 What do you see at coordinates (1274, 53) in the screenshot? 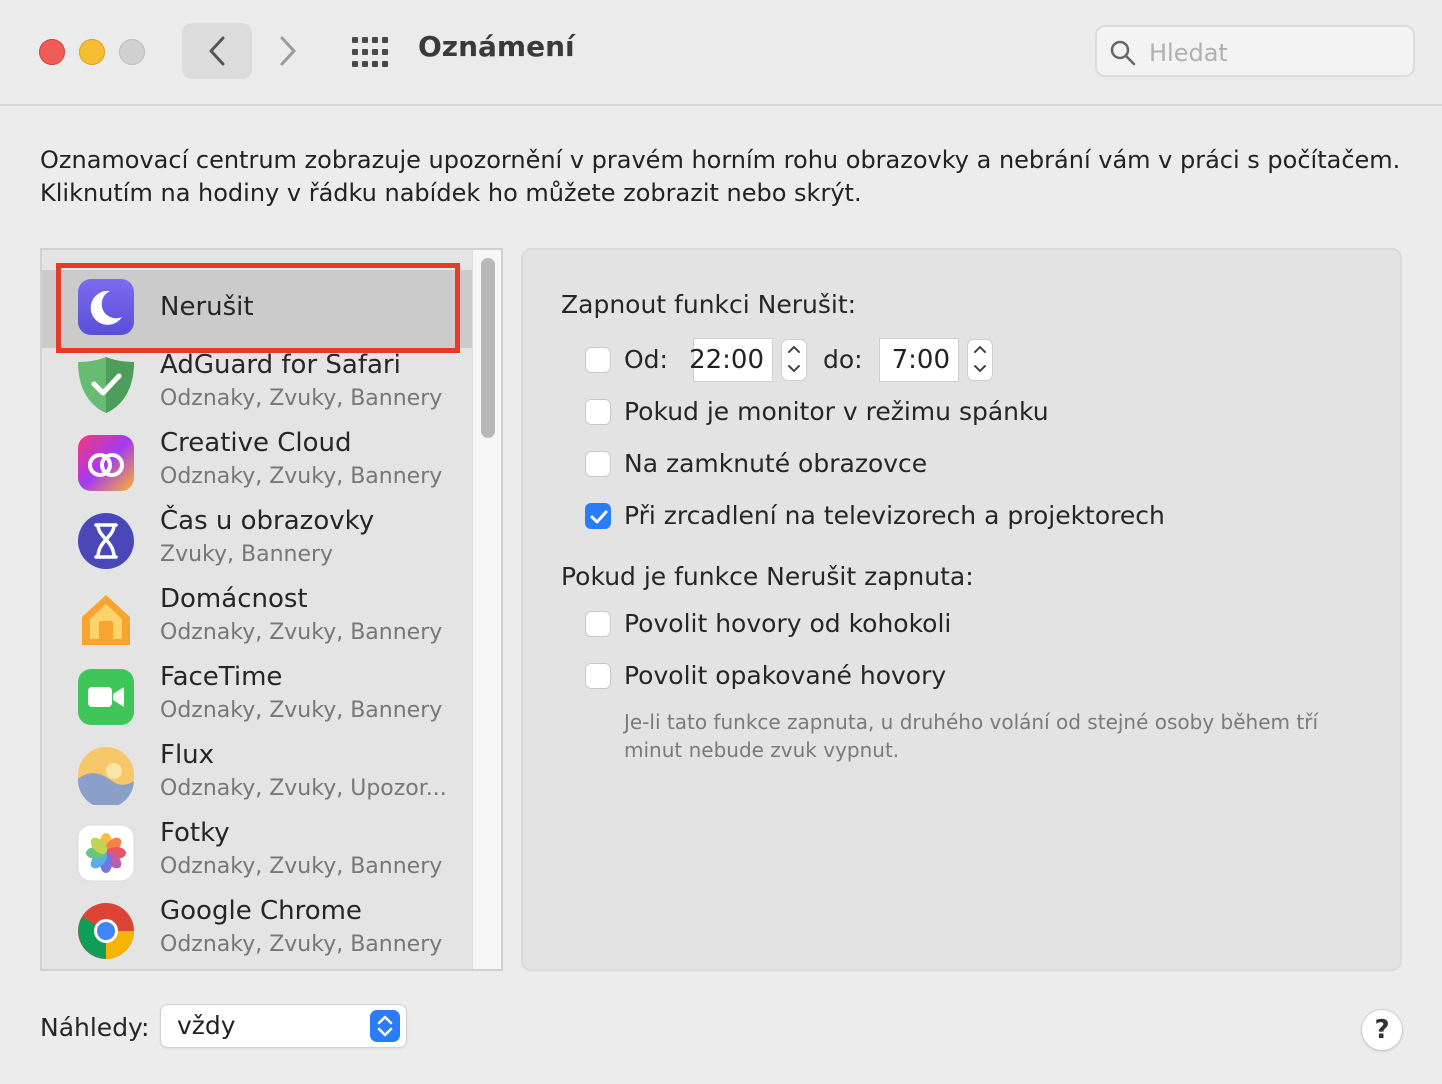
I see `search-input` at bounding box center [1274, 53].